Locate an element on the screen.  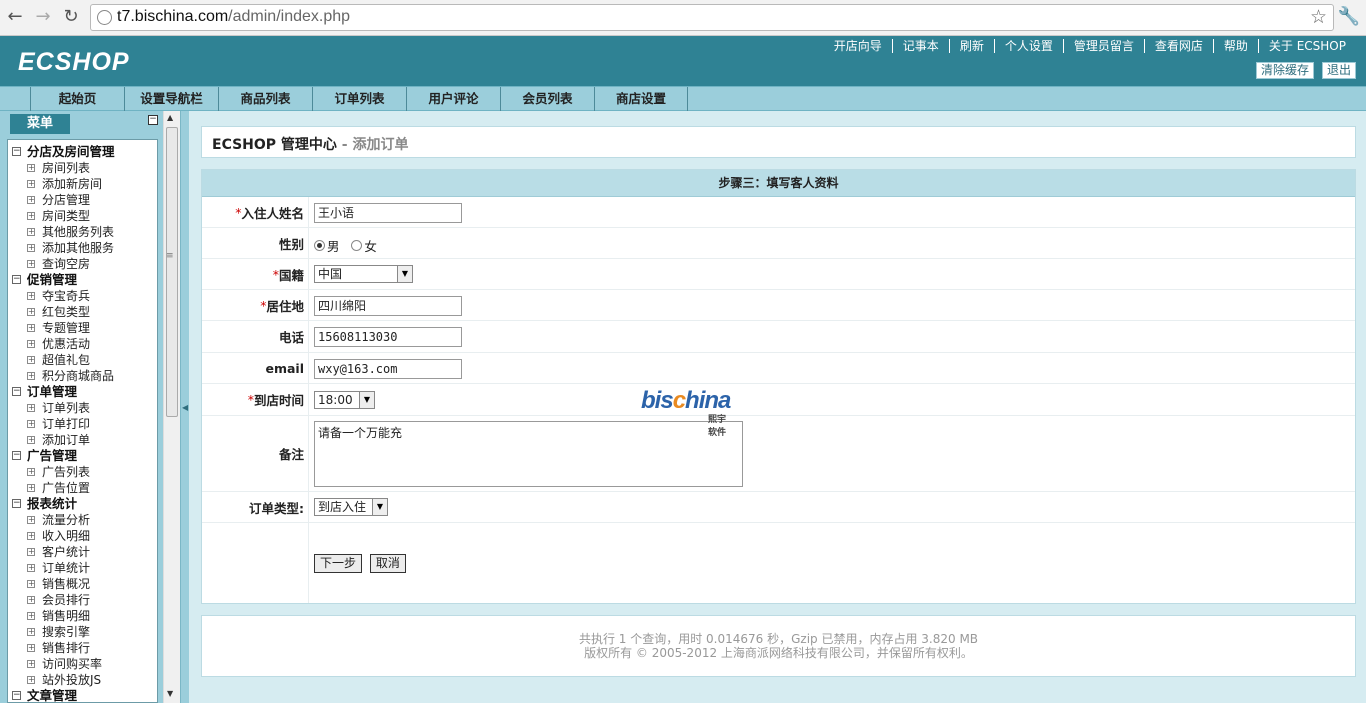
sidebar-scrollbar: ▲ ≡ ▼ is located at coordinates (171, 407).